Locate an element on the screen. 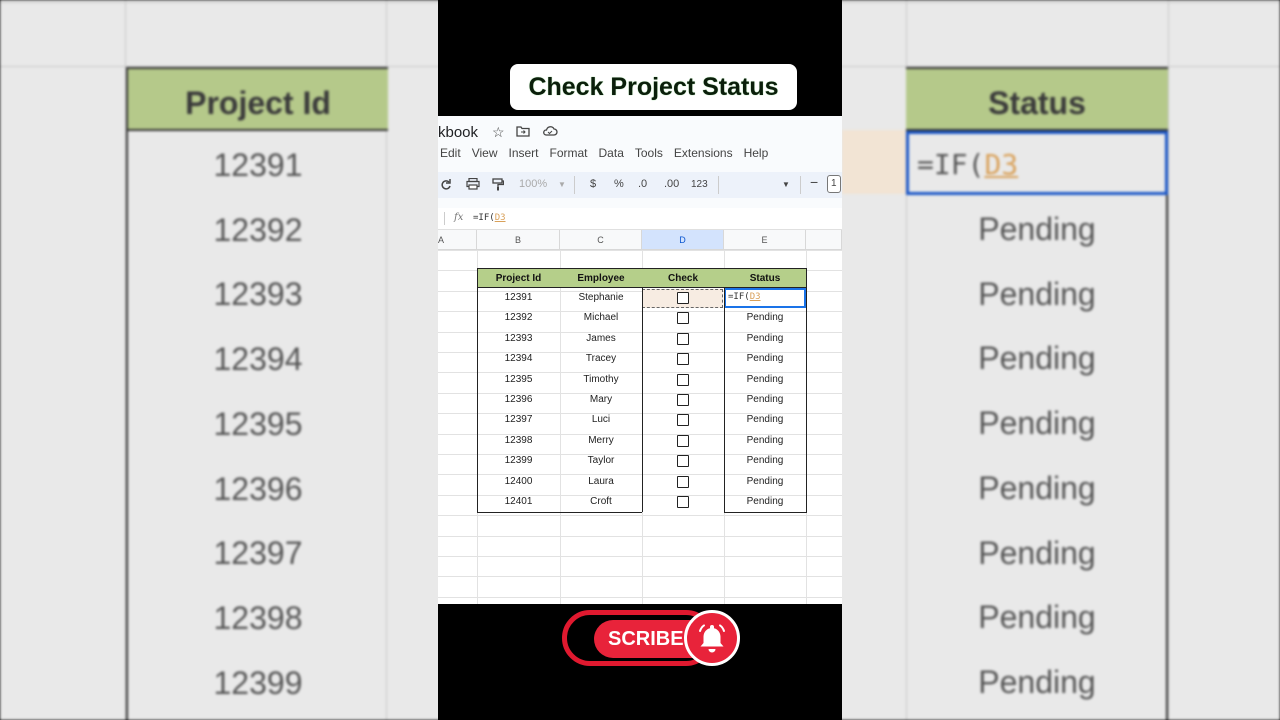  cell-project-id: 12399 is located at coordinates (518, 461).